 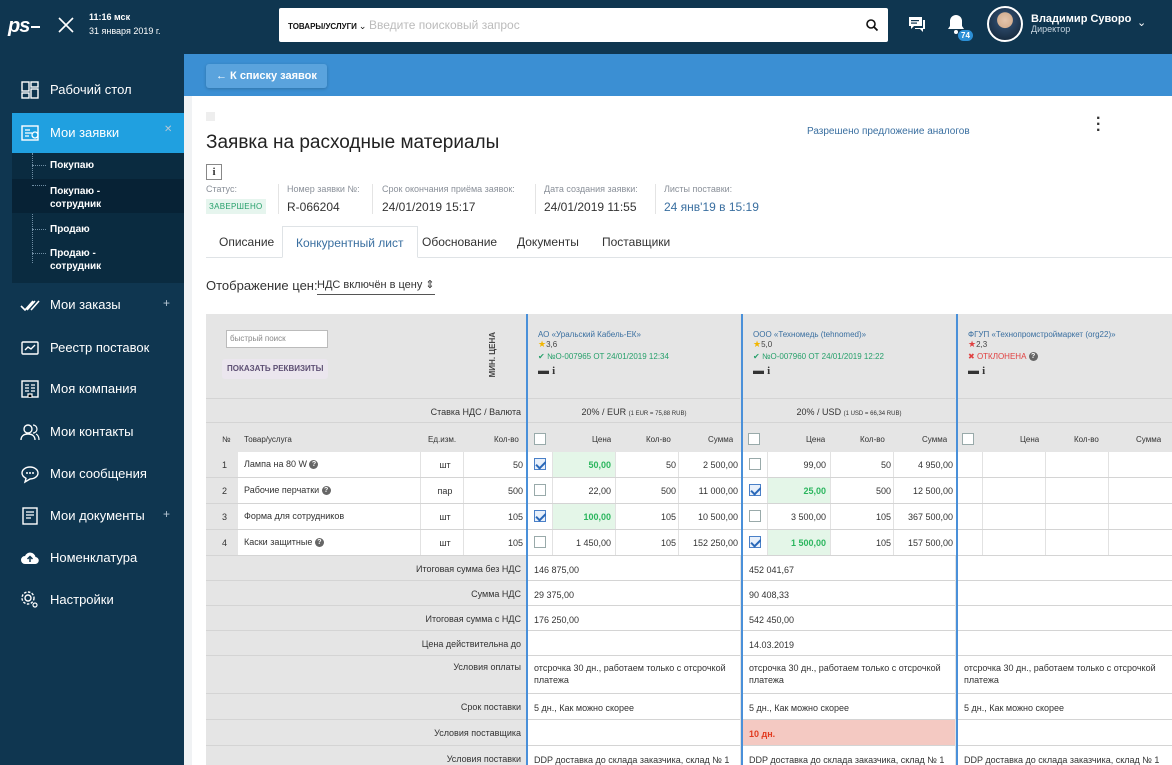 What do you see at coordinates (477, 733) in the screenshot?
I see `summary-label: Условия поставщика` at bounding box center [477, 733].